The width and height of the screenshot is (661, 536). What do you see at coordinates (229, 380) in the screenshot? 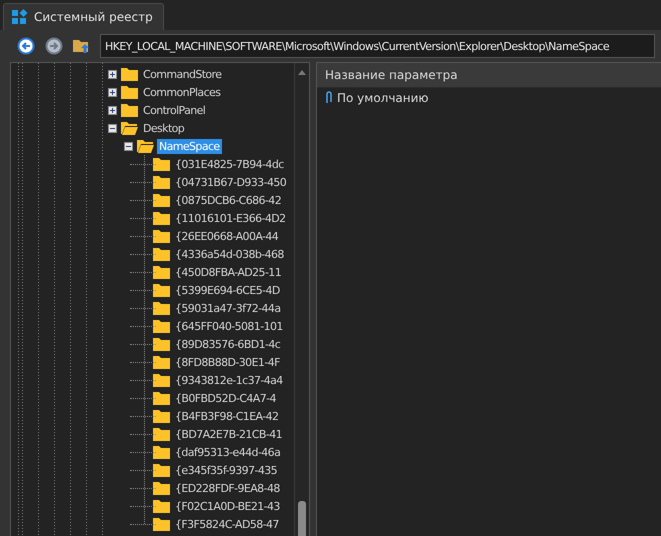
I see `tree-item: {9343812e-1c37-4a4` at bounding box center [229, 380].